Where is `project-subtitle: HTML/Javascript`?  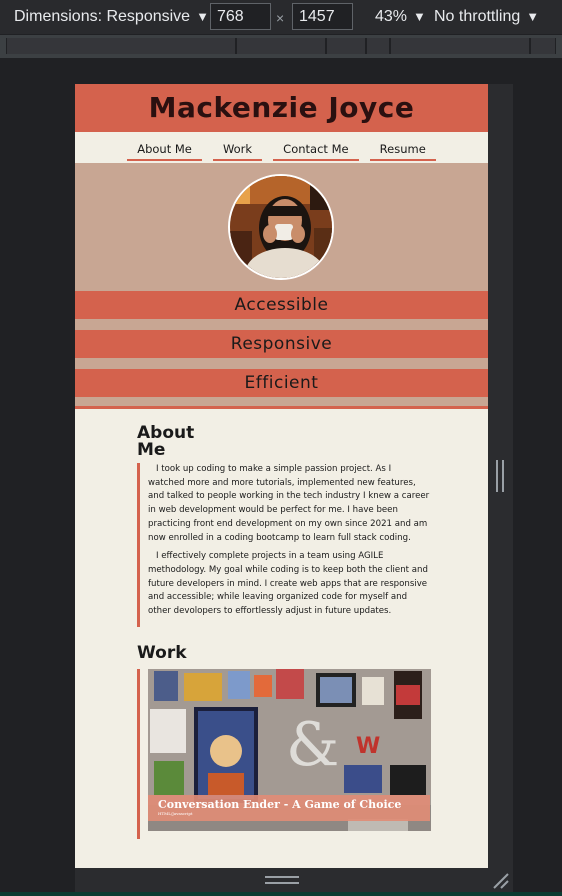 project-subtitle: HTML/Javascript is located at coordinates (175, 813).